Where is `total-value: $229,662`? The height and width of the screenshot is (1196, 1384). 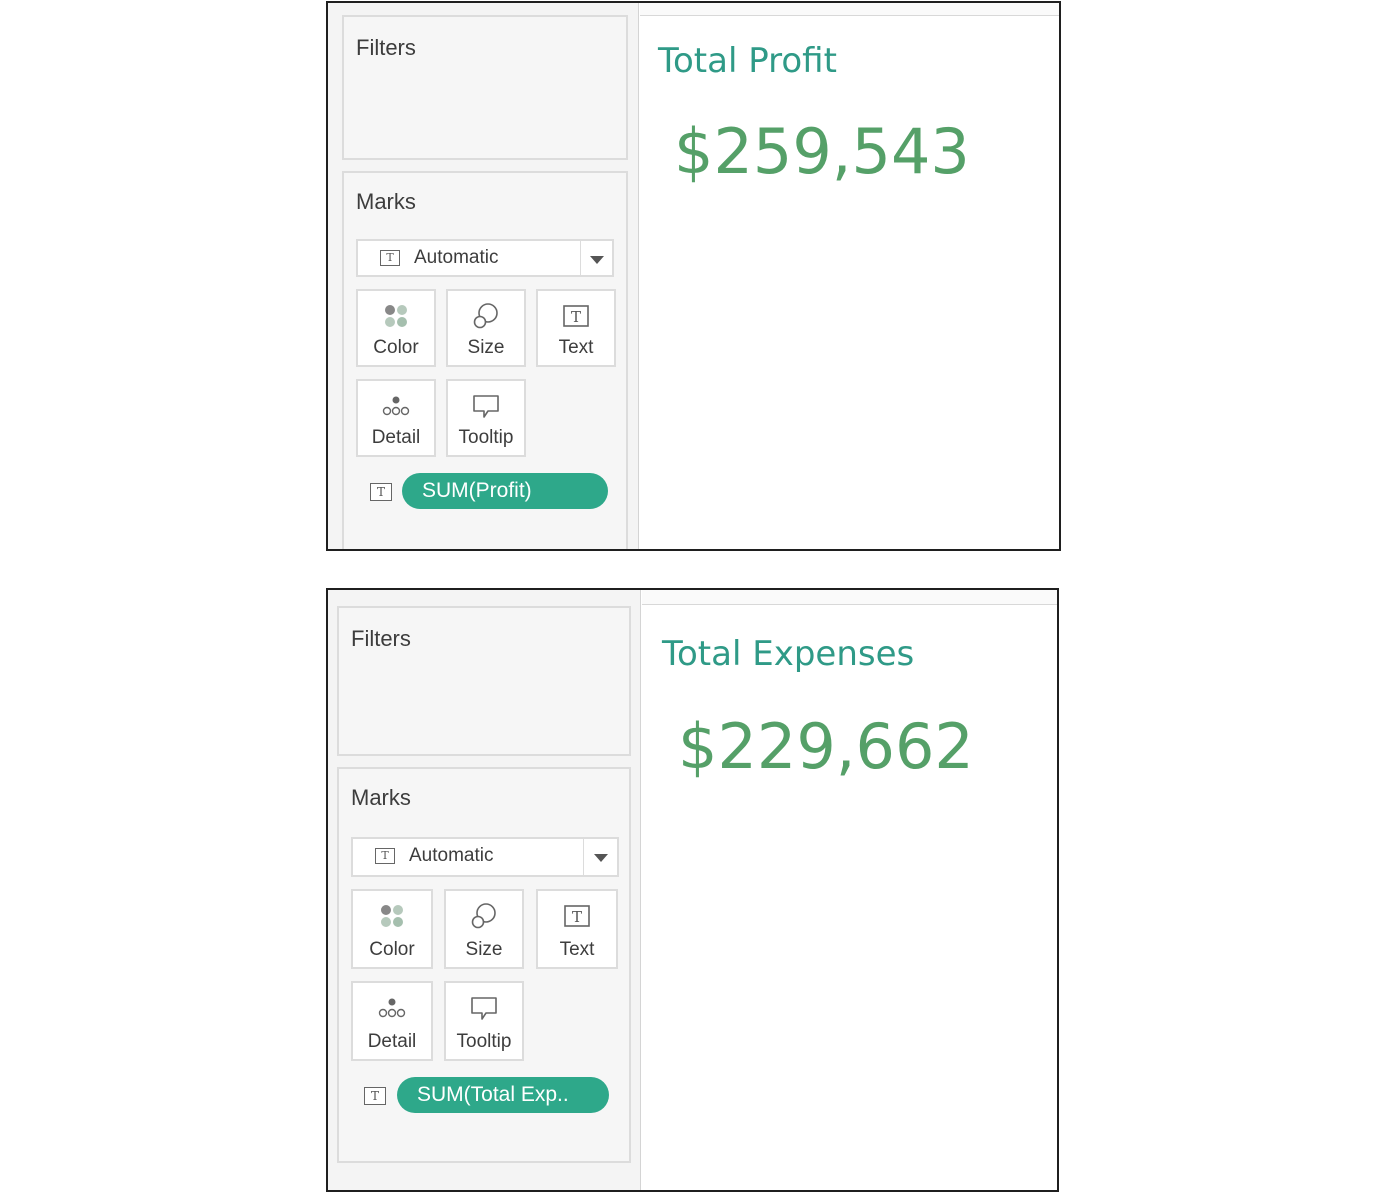
total-value: $229,662 is located at coordinates (826, 746).